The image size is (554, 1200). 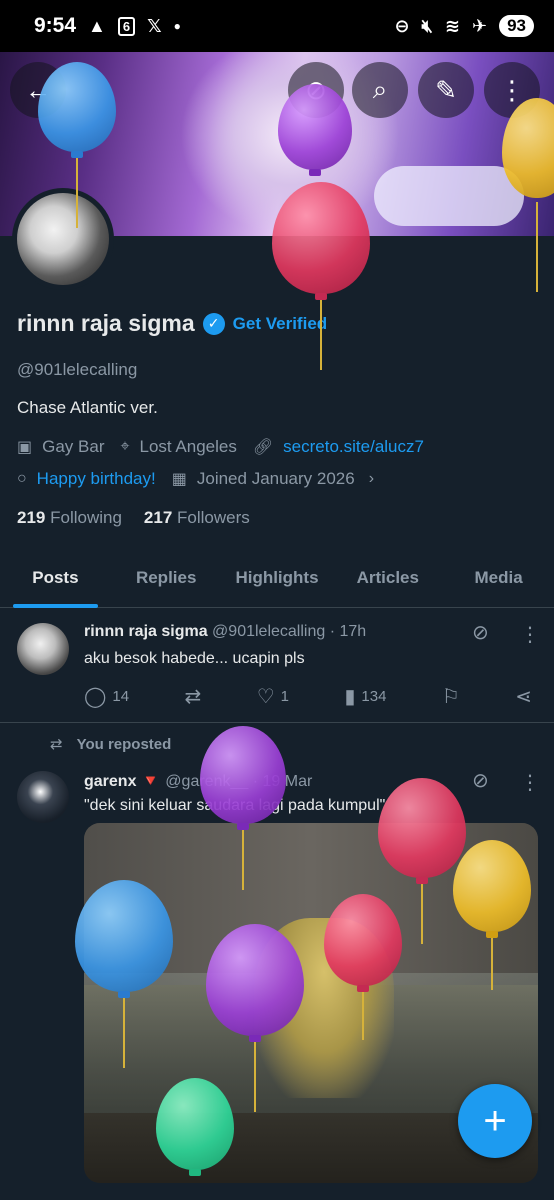 What do you see at coordinates (124, 744) in the screenshot?
I see `repost-label: You reposted` at bounding box center [124, 744].